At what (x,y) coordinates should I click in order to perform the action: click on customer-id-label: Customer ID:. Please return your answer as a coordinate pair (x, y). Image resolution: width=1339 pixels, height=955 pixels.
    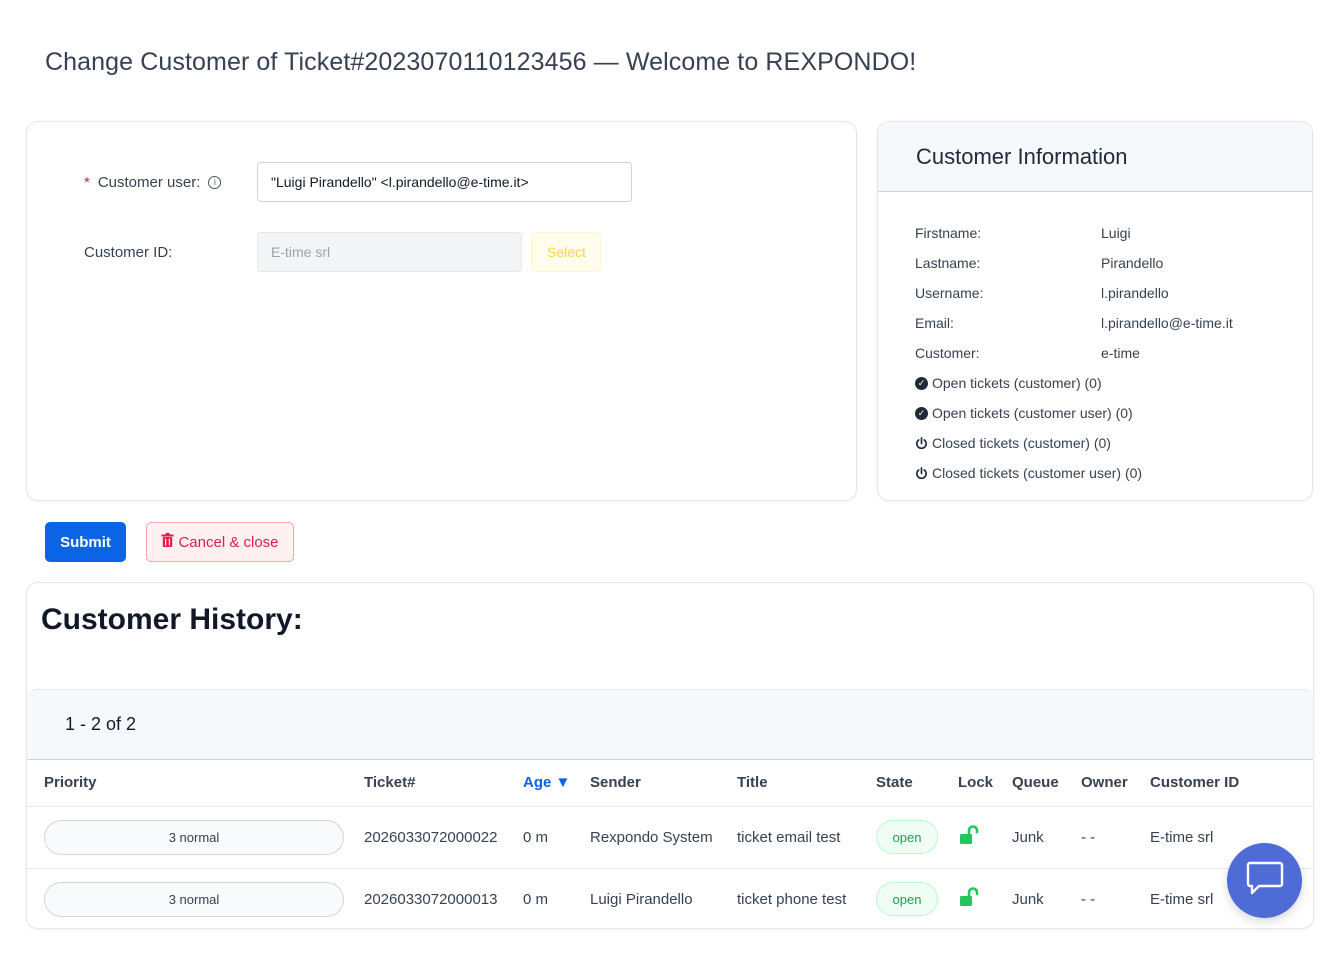
    Looking at the image, I should click on (128, 252).